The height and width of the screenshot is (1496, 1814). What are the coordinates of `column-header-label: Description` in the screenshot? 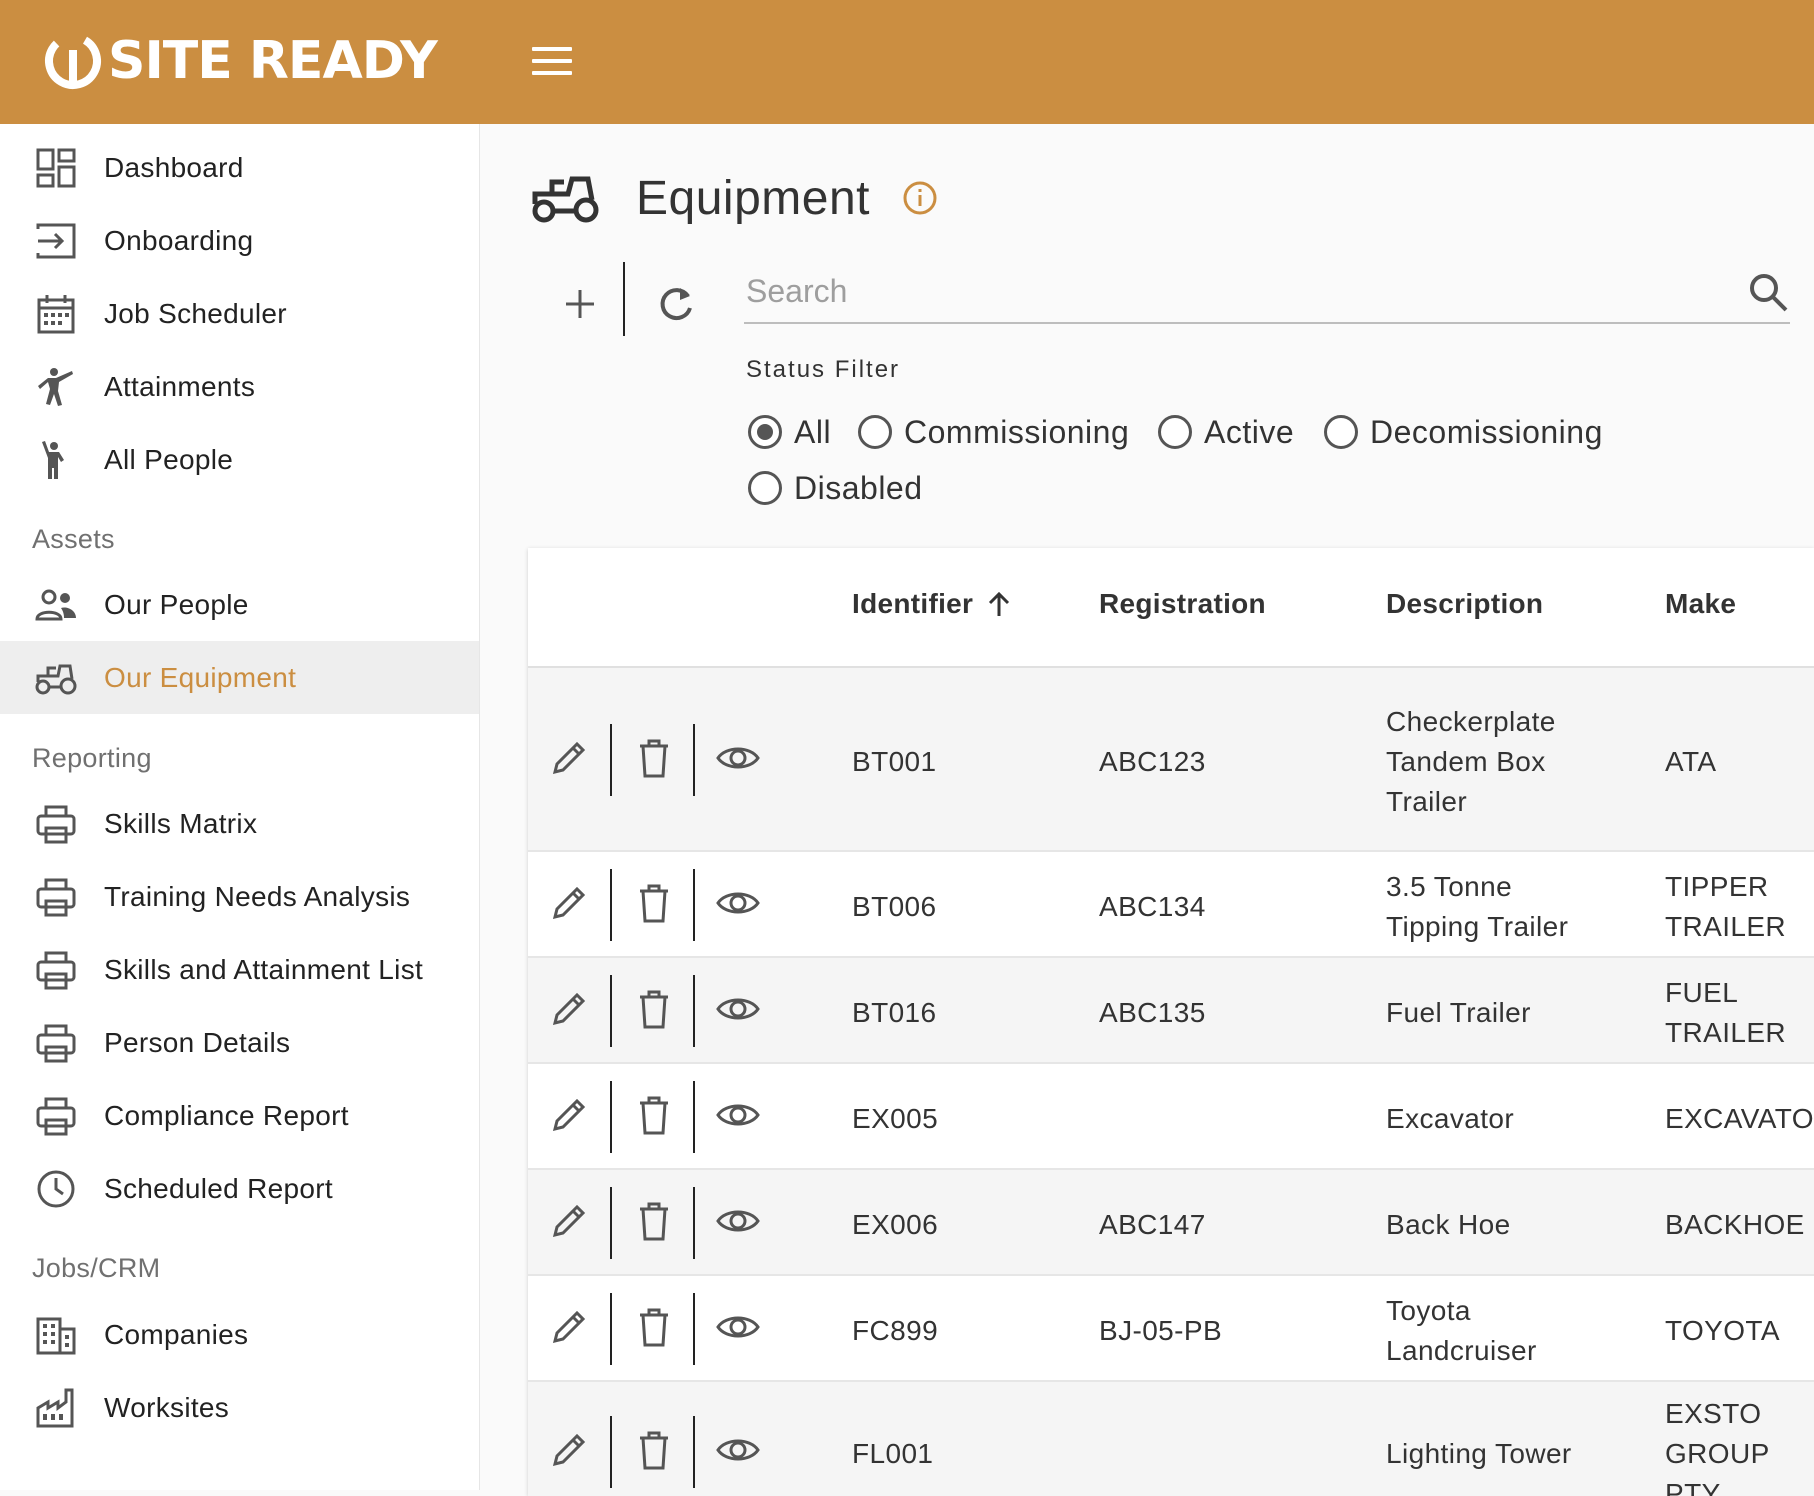 It's located at (1465, 603).